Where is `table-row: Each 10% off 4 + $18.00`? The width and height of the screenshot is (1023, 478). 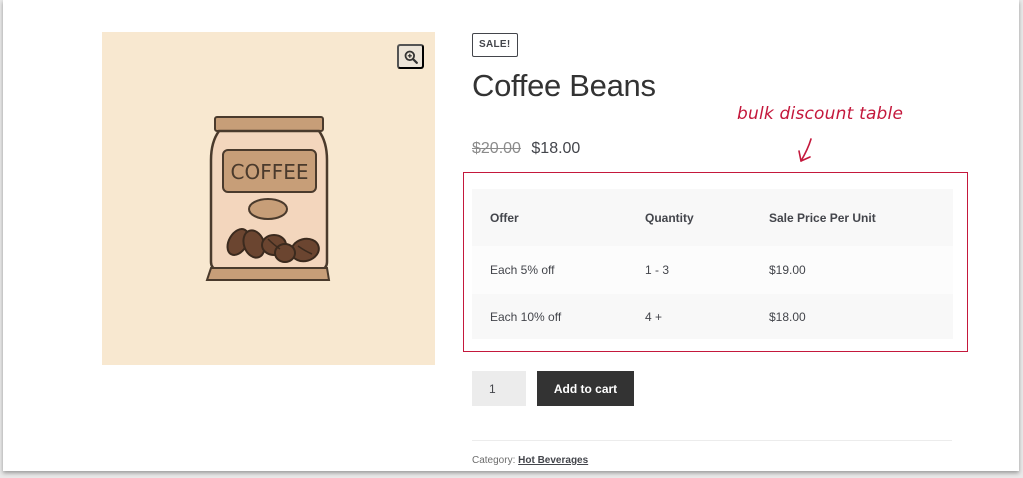
table-row: Each 10% off 4 + $18.00 is located at coordinates (712, 316).